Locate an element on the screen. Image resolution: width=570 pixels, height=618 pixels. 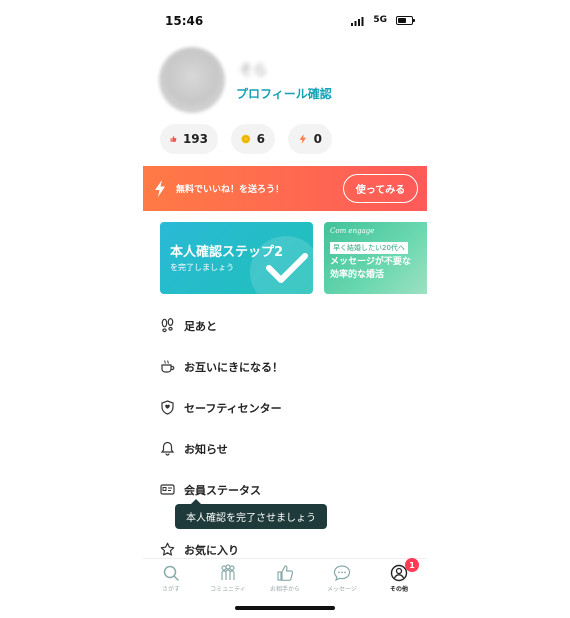
boosts-stat: 0 is located at coordinates (310, 139).